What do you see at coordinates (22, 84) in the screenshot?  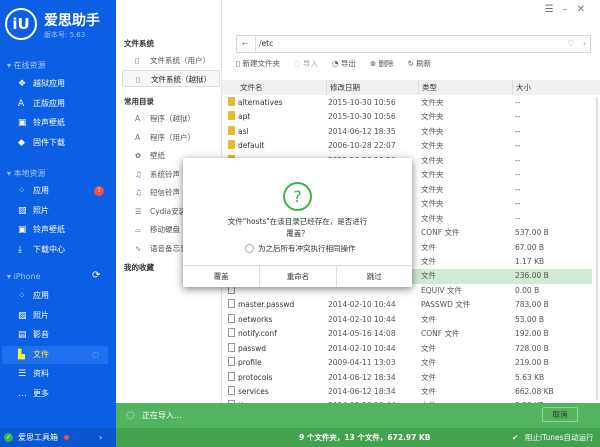 I see `box-icon: ❖` at bounding box center [22, 84].